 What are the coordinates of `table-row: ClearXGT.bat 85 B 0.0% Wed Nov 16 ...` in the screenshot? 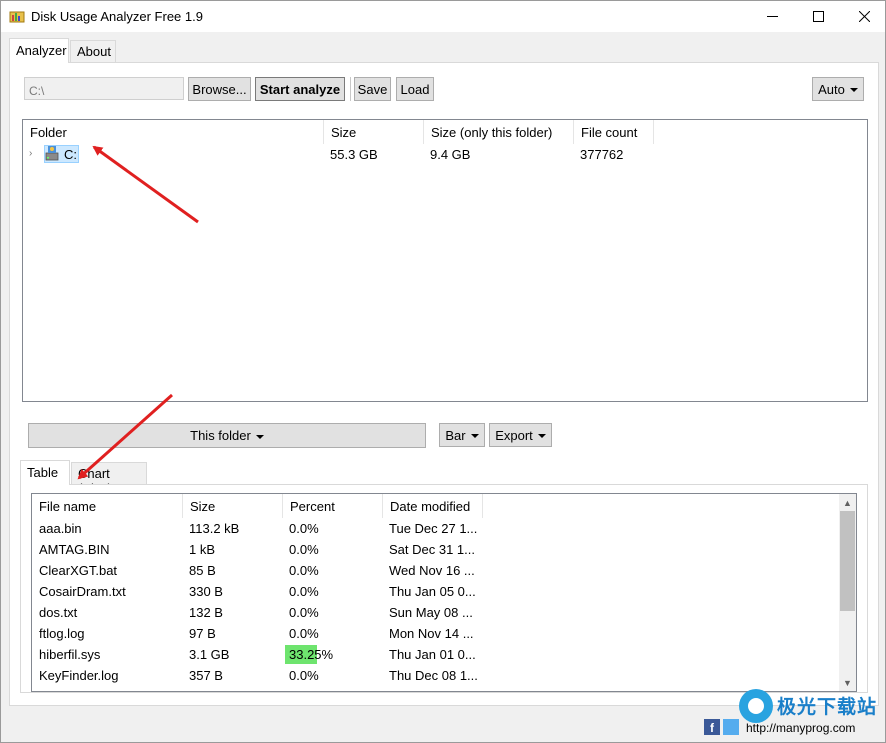 It's located at (436, 570).